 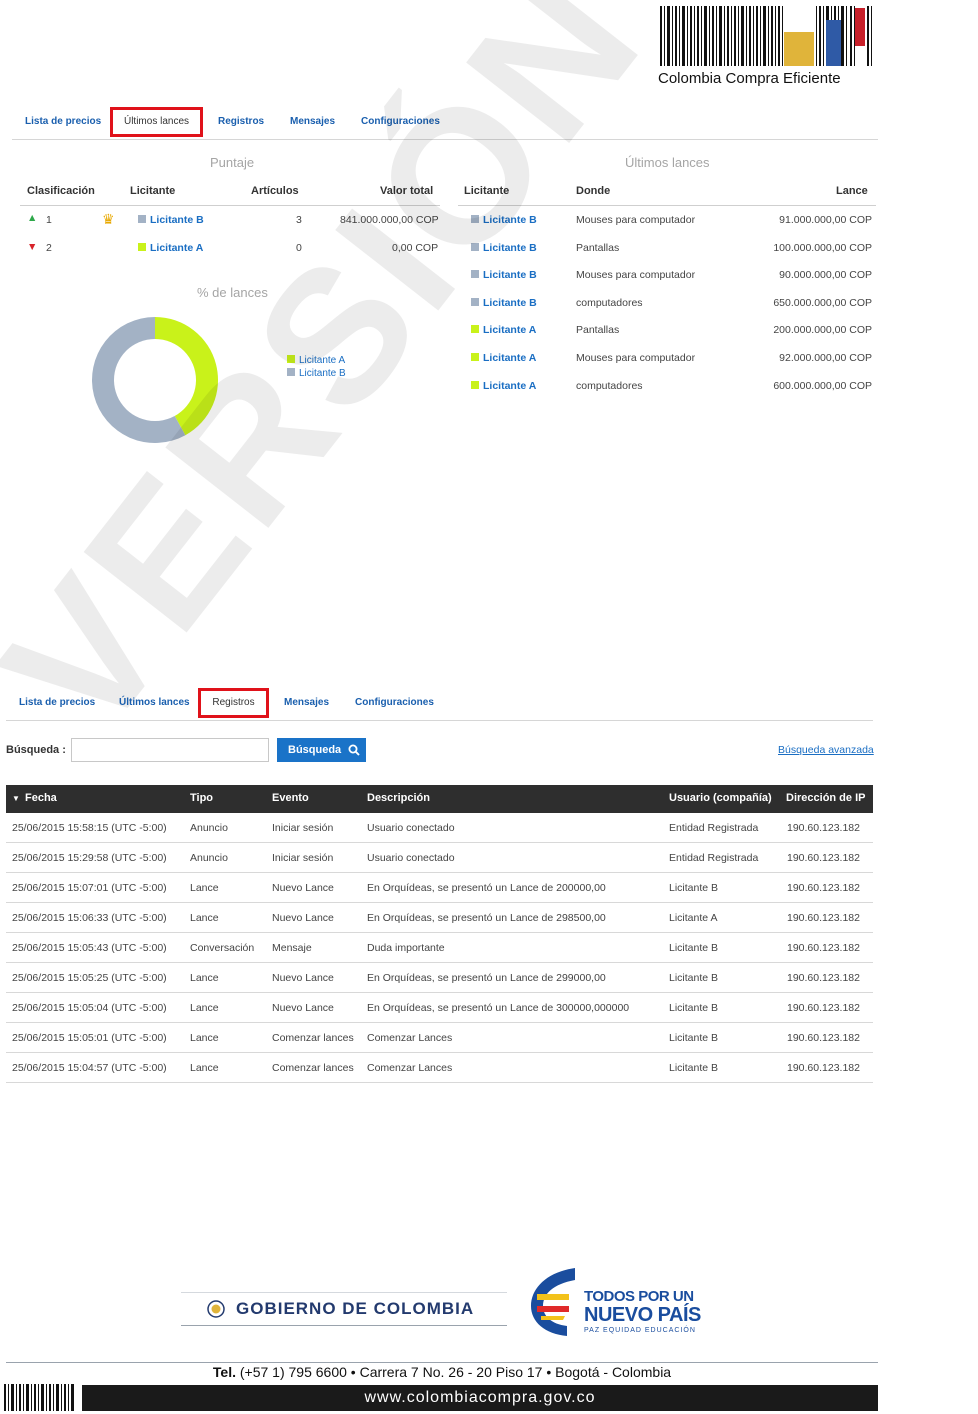 What do you see at coordinates (406, 948) in the screenshot?
I see `cell-descripcion: Duda importante` at bounding box center [406, 948].